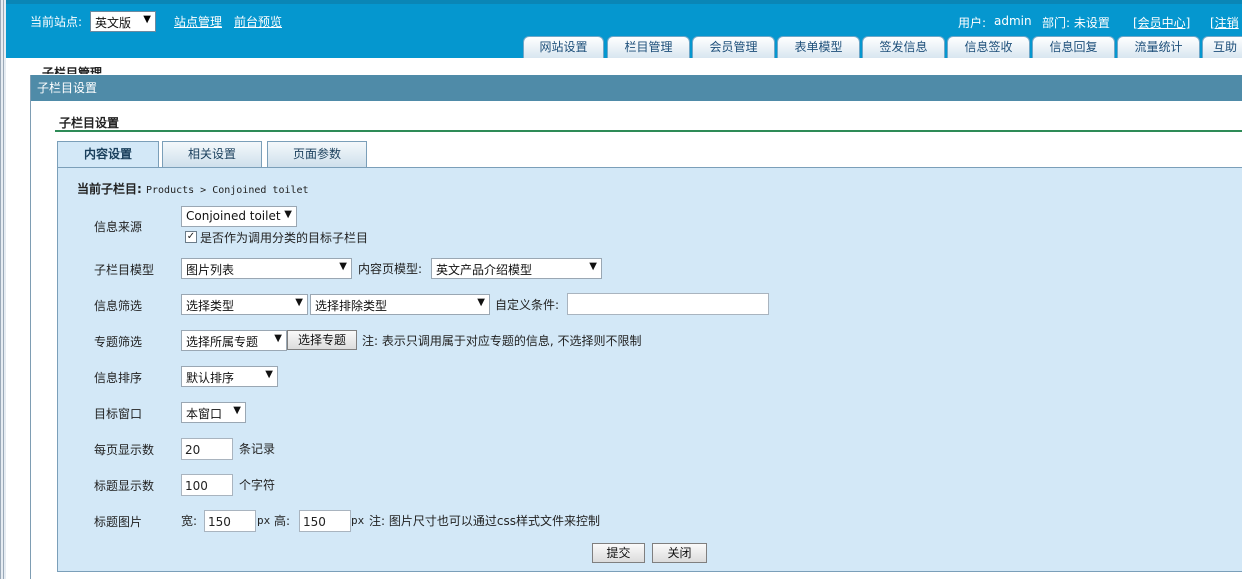  I want to click on tab-related-settings: 相关设置, so click(212, 154).